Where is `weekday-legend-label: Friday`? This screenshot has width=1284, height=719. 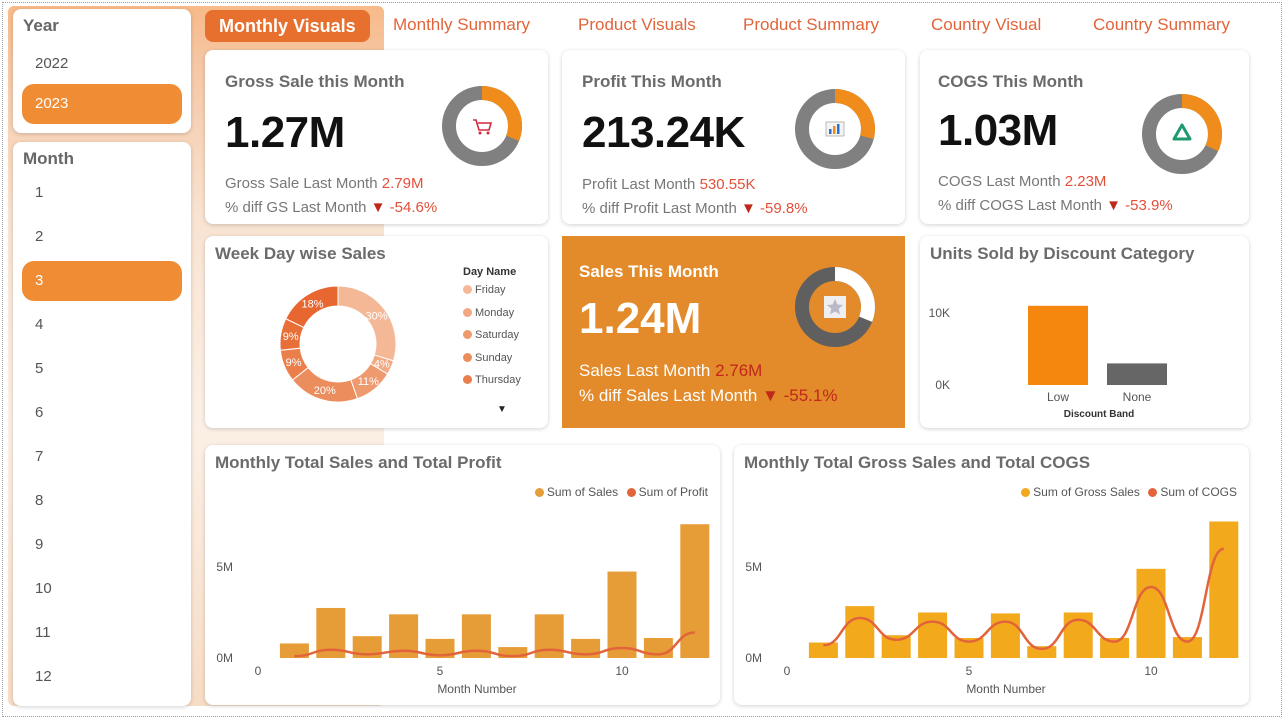
weekday-legend-label: Friday is located at coordinates (490, 290).